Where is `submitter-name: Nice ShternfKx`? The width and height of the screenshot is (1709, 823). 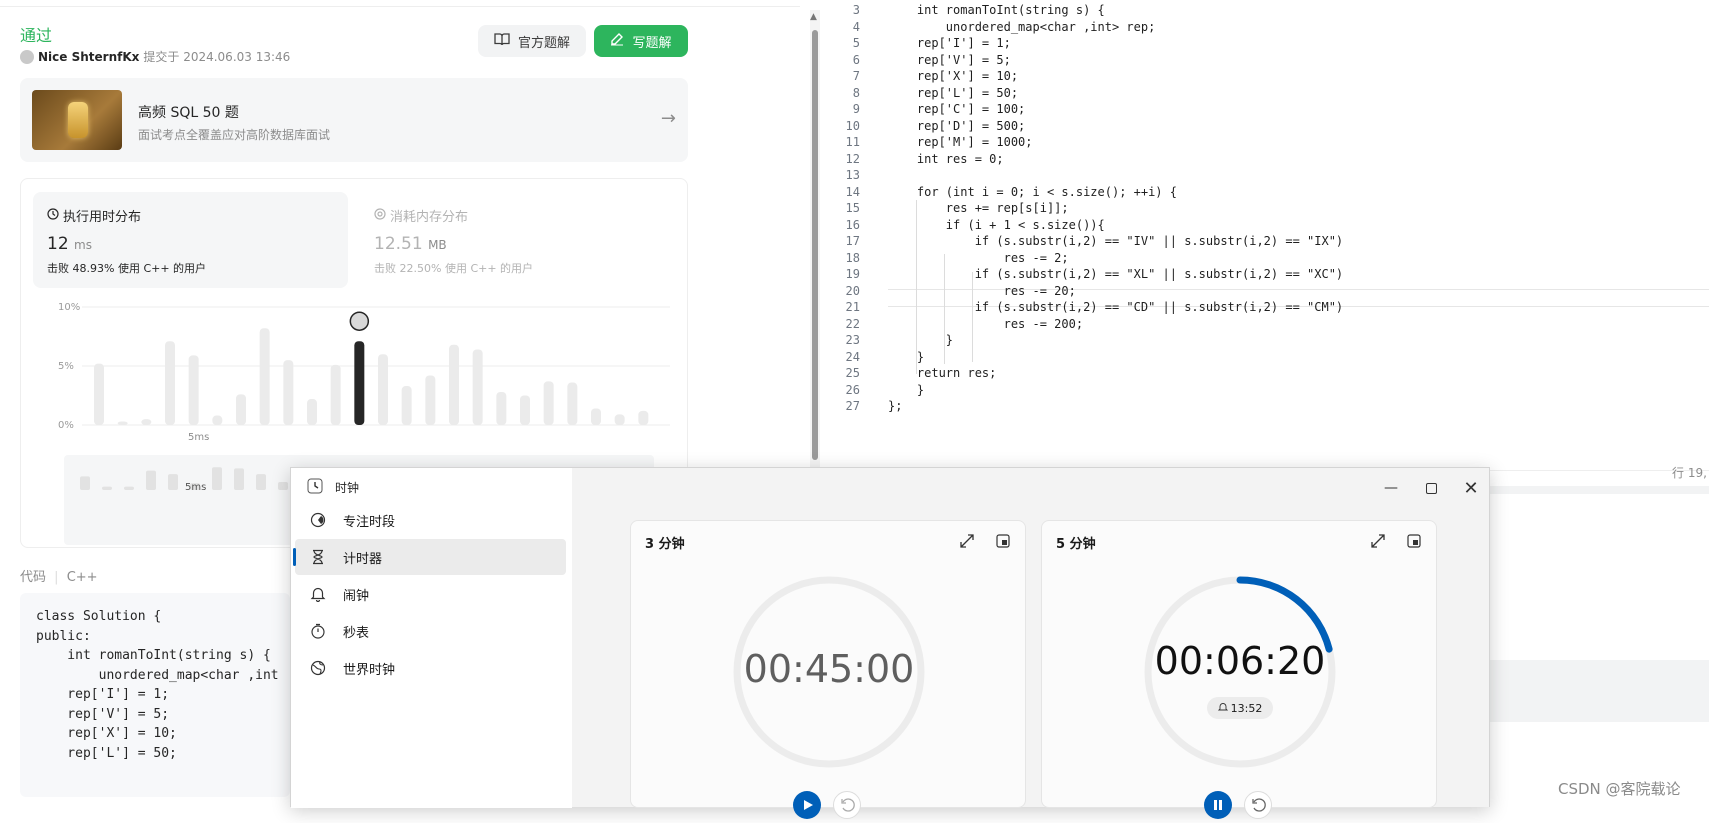
submitter-name: Nice ShternfKx is located at coordinates (88, 57).